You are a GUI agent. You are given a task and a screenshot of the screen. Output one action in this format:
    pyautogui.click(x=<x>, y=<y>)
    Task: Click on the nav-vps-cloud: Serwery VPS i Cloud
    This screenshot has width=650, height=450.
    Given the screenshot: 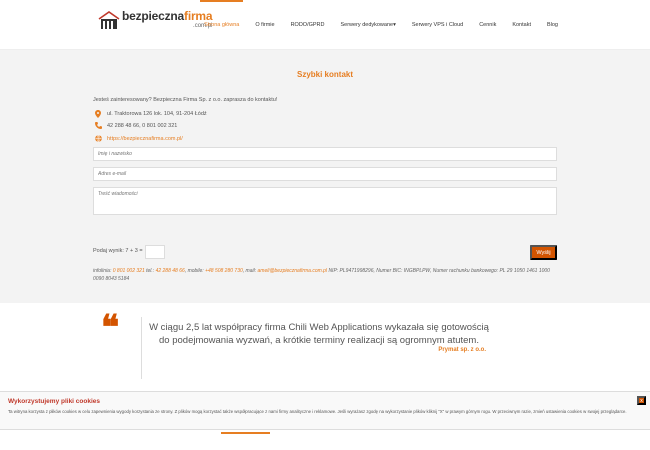 What is the action you would take?
    pyautogui.click(x=437, y=25)
    